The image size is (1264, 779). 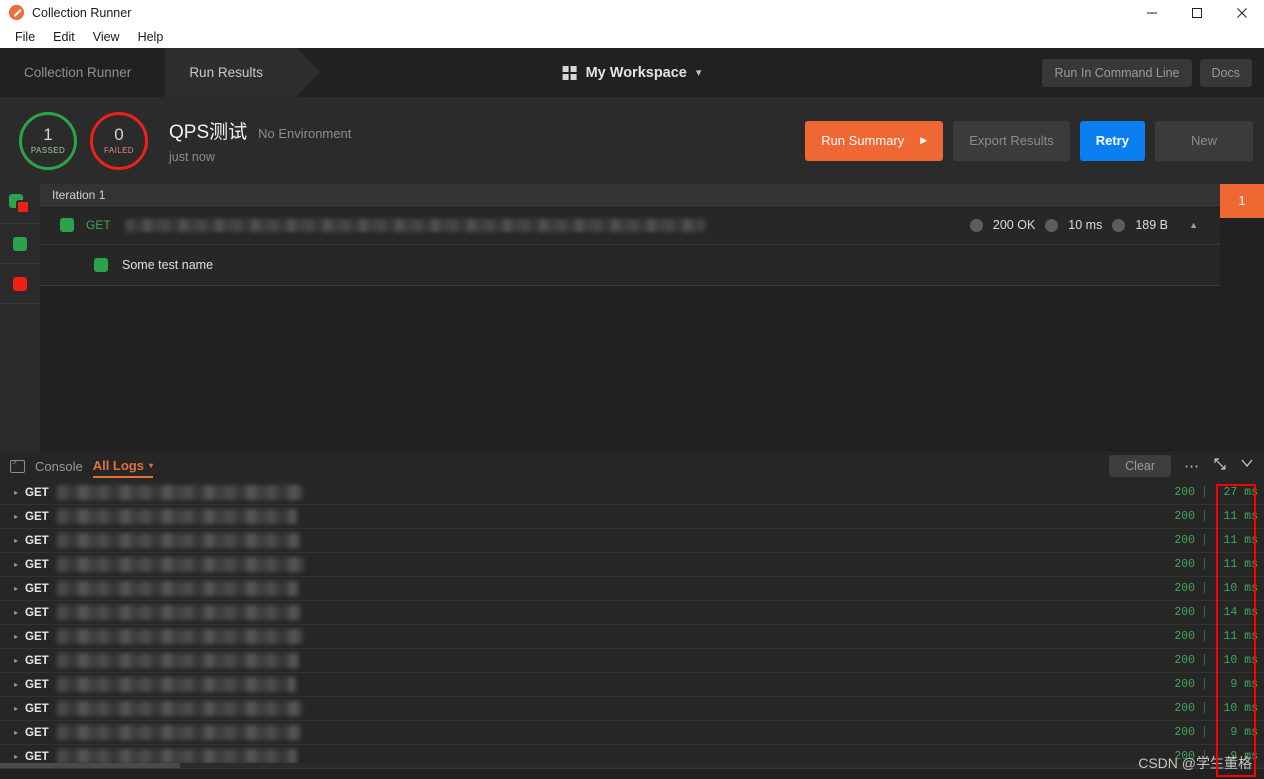 I want to click on passed-counter: 1 PASSED, so click(x=48, y=140).